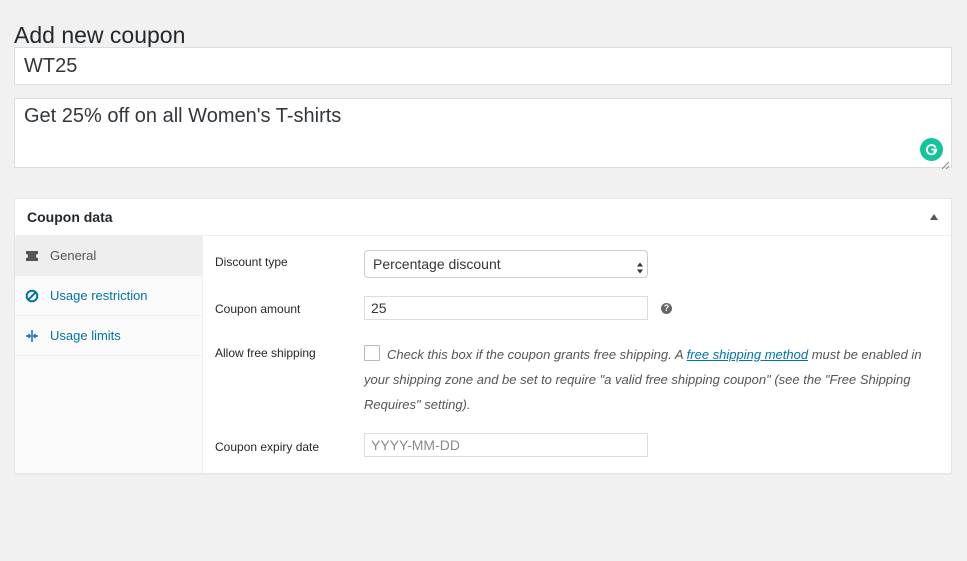 The height and width of the screenshot is (561, 967). I want to click on limits-icon, so click(32, 336).